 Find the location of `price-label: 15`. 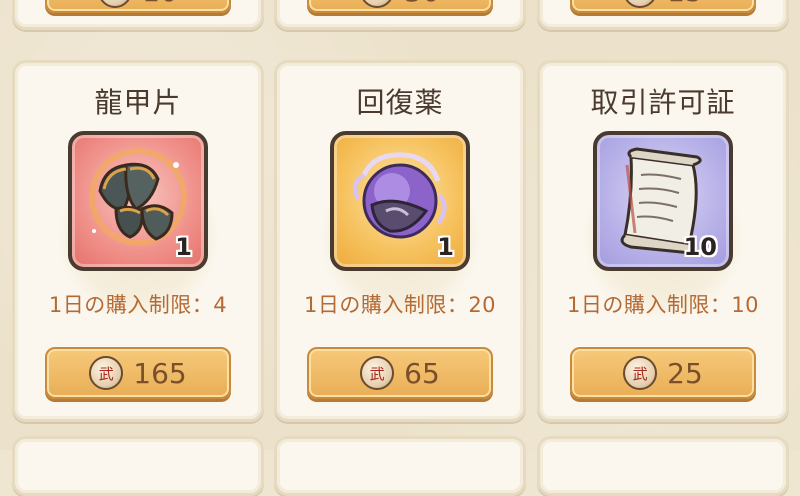

price-label: 15 is located at coordinates (685, 4).